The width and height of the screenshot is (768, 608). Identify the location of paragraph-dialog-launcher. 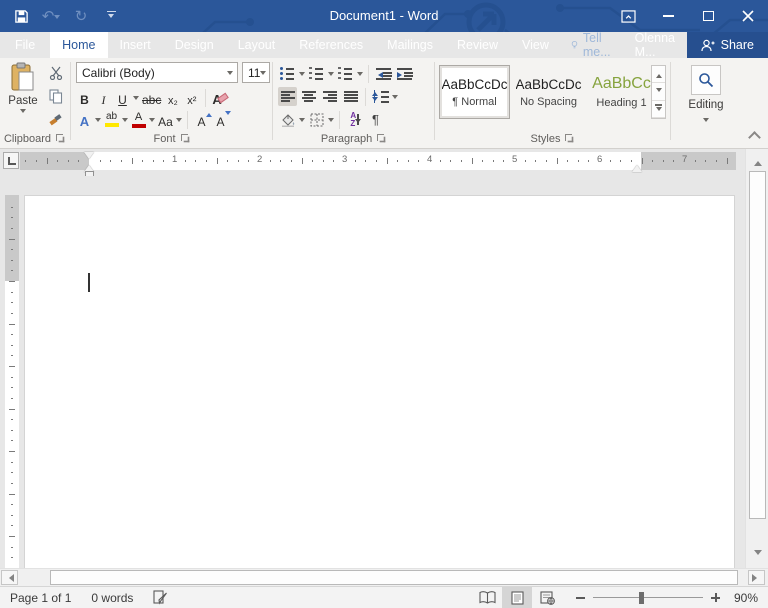
(382, 139).